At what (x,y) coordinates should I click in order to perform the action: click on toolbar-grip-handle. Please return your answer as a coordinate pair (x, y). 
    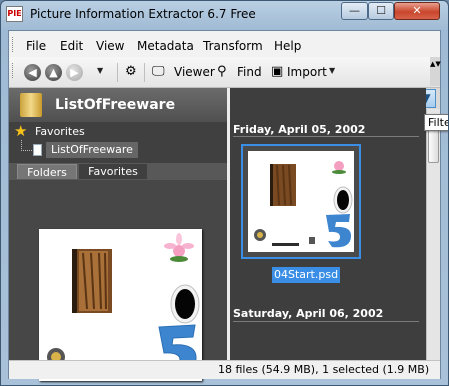
    Looking at the image, I should click on (14, 70).